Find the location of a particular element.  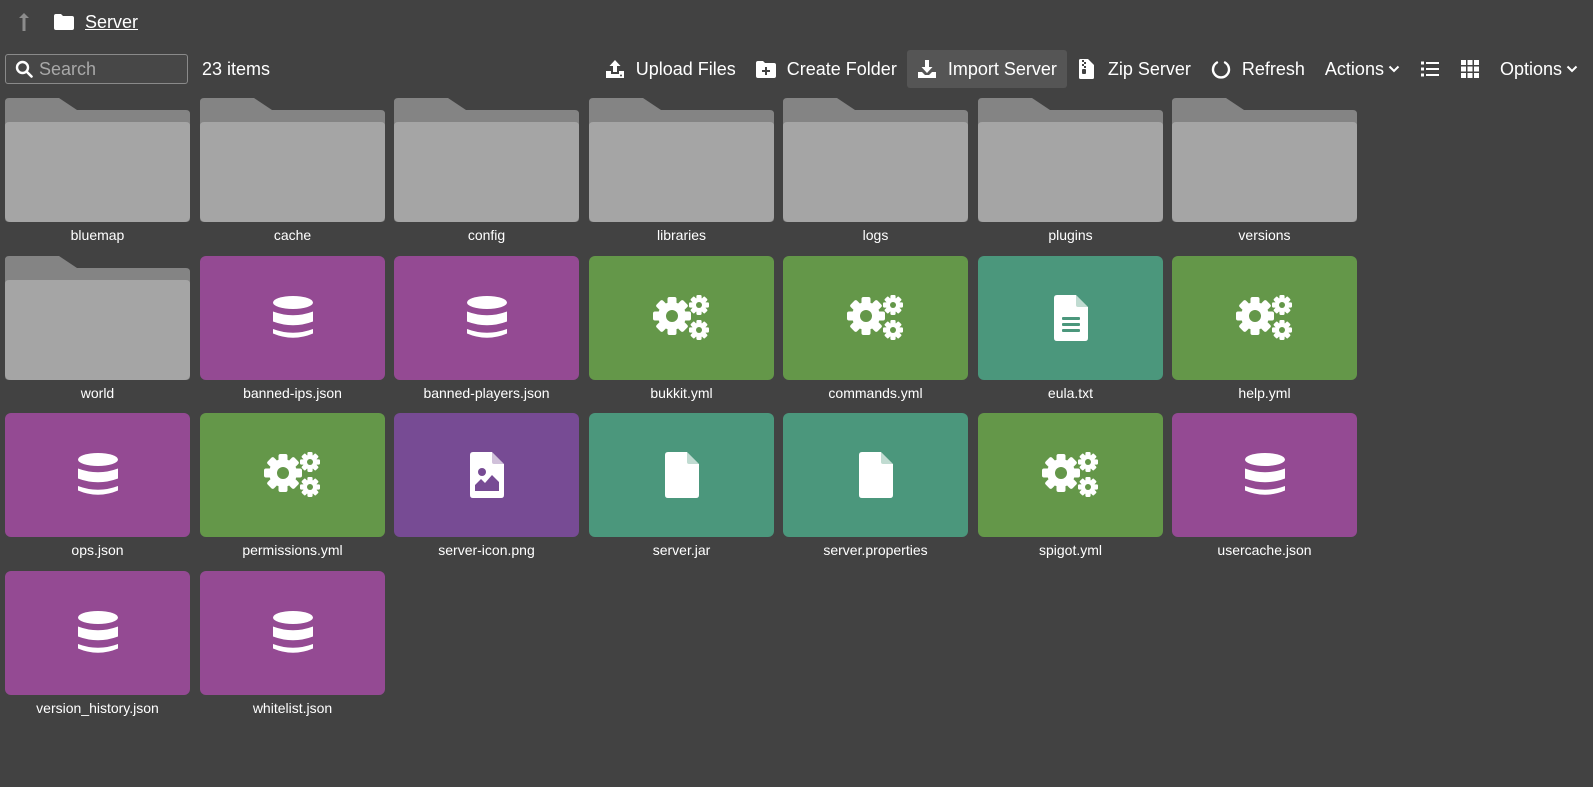

file-image-icon is located at coordinates (486, 475).